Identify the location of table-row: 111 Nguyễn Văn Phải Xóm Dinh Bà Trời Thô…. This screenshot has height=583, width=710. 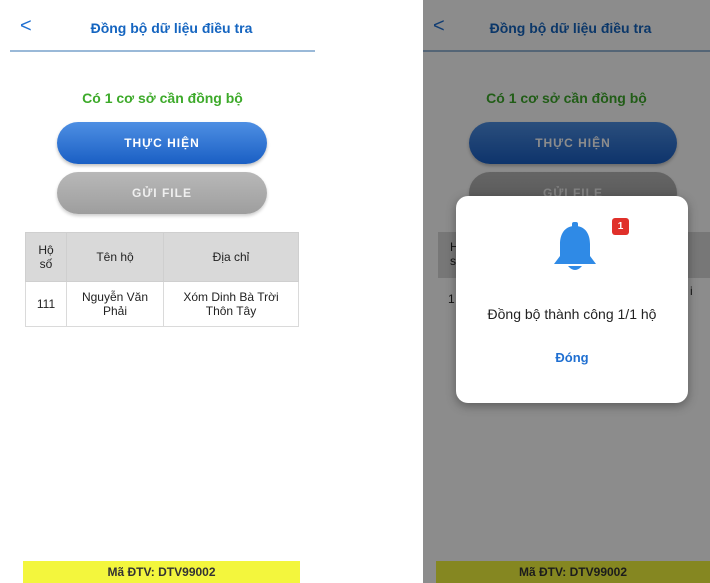
(162, 304).